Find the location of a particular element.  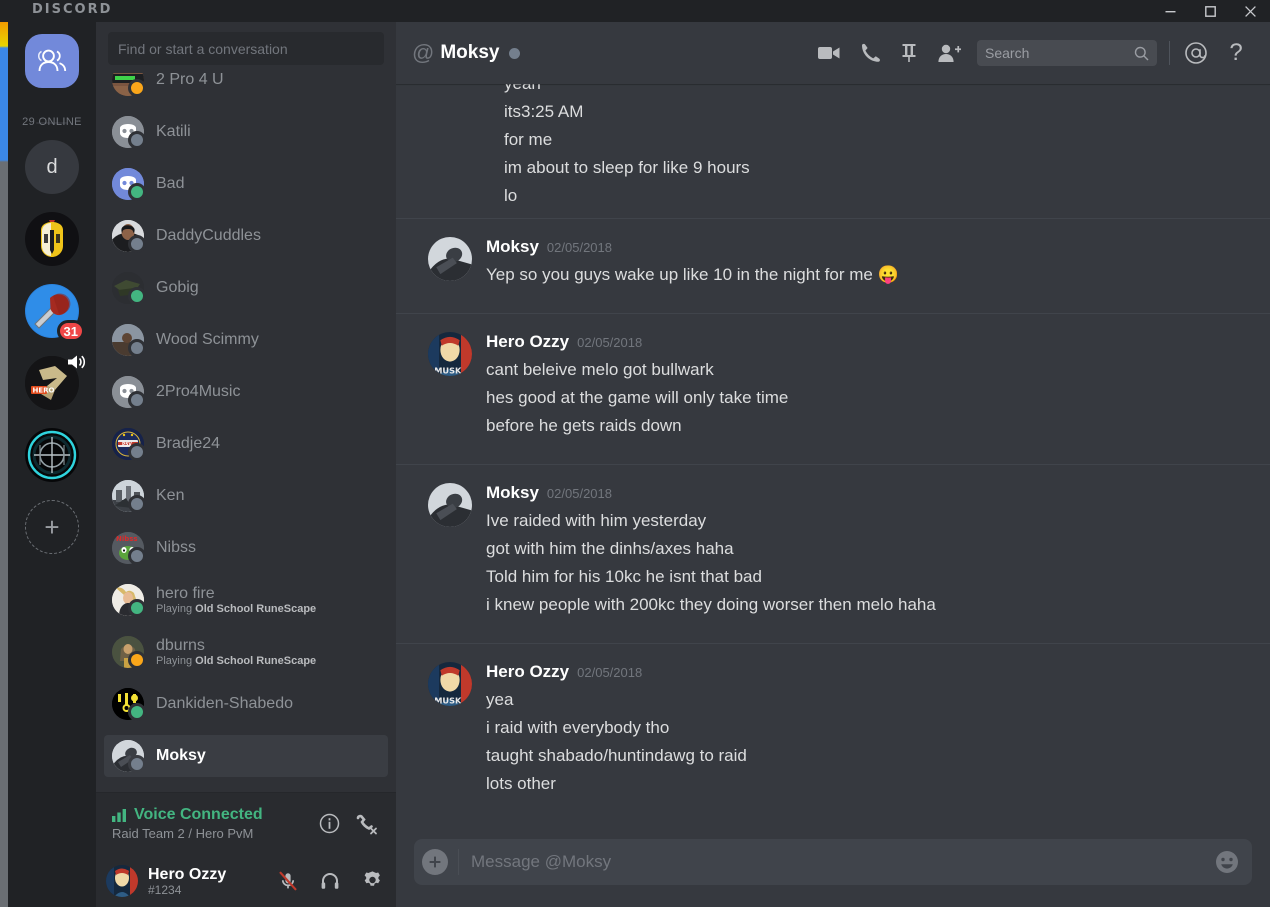

mentions-button is located at coordinates (1196, 53).